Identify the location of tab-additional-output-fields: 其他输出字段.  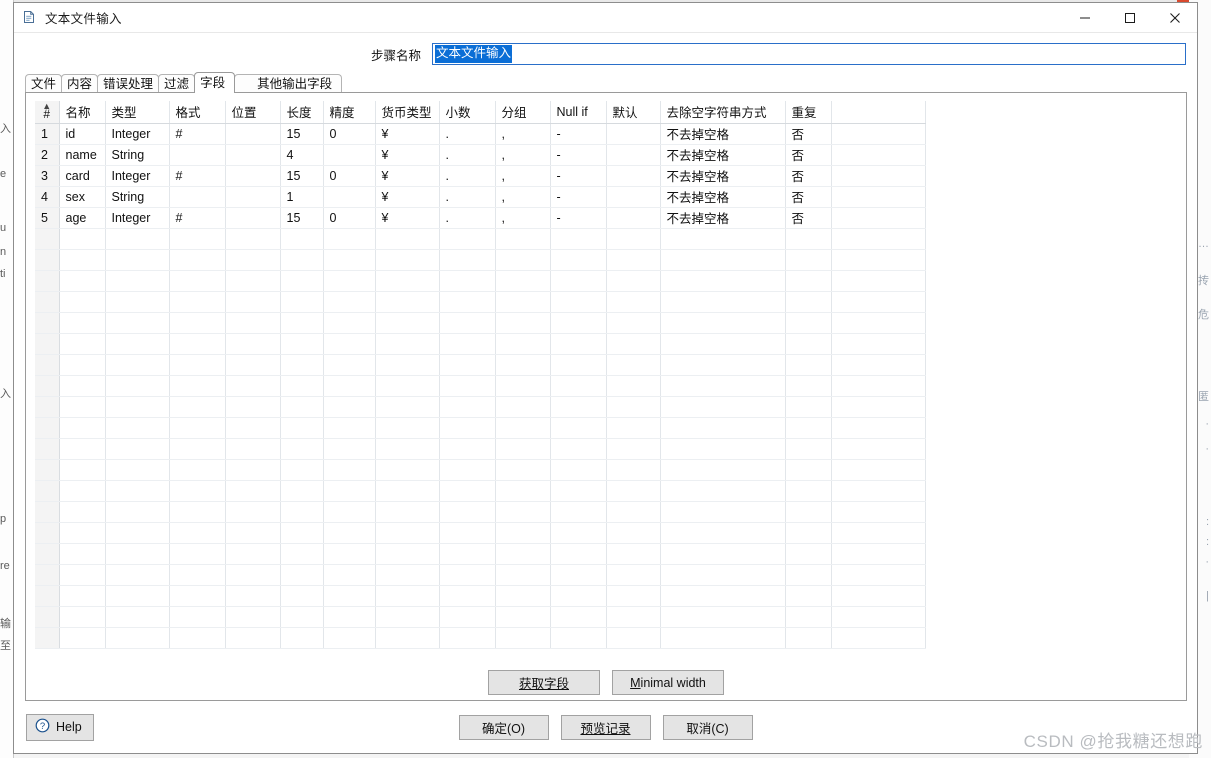
(288, 83).